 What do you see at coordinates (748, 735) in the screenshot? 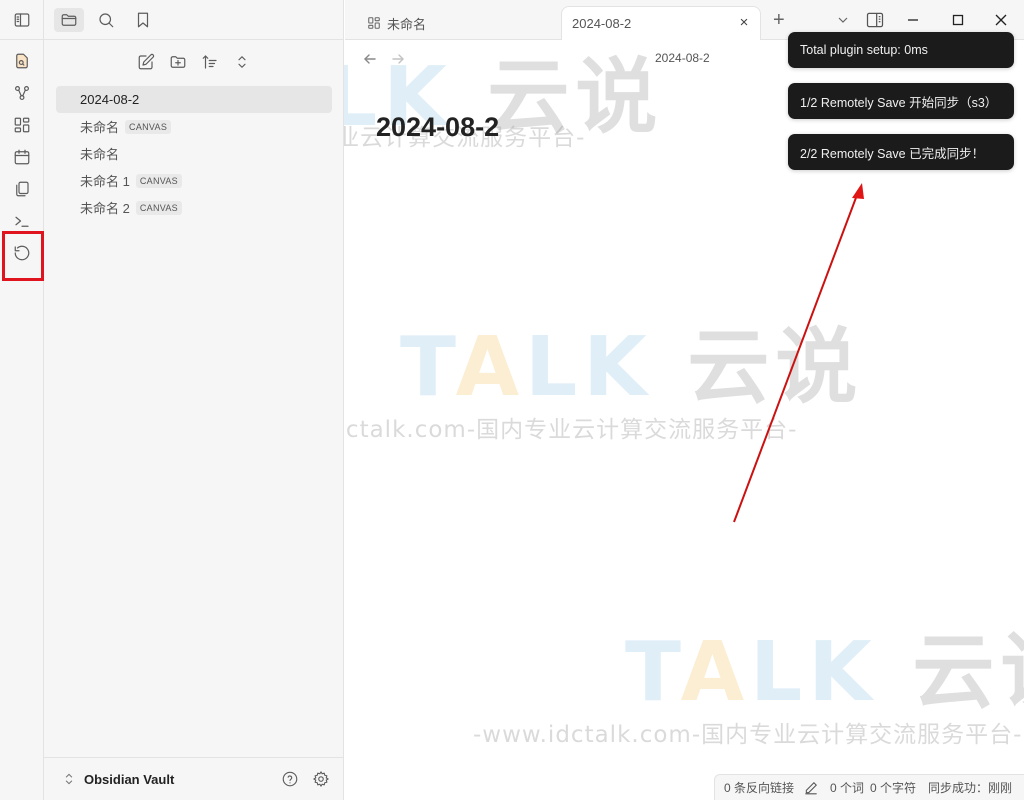
I see `watermark-url-bottom: -www.idctalk.com-国内专业云计算交流服务平台-` at bounding box center [748, 735].